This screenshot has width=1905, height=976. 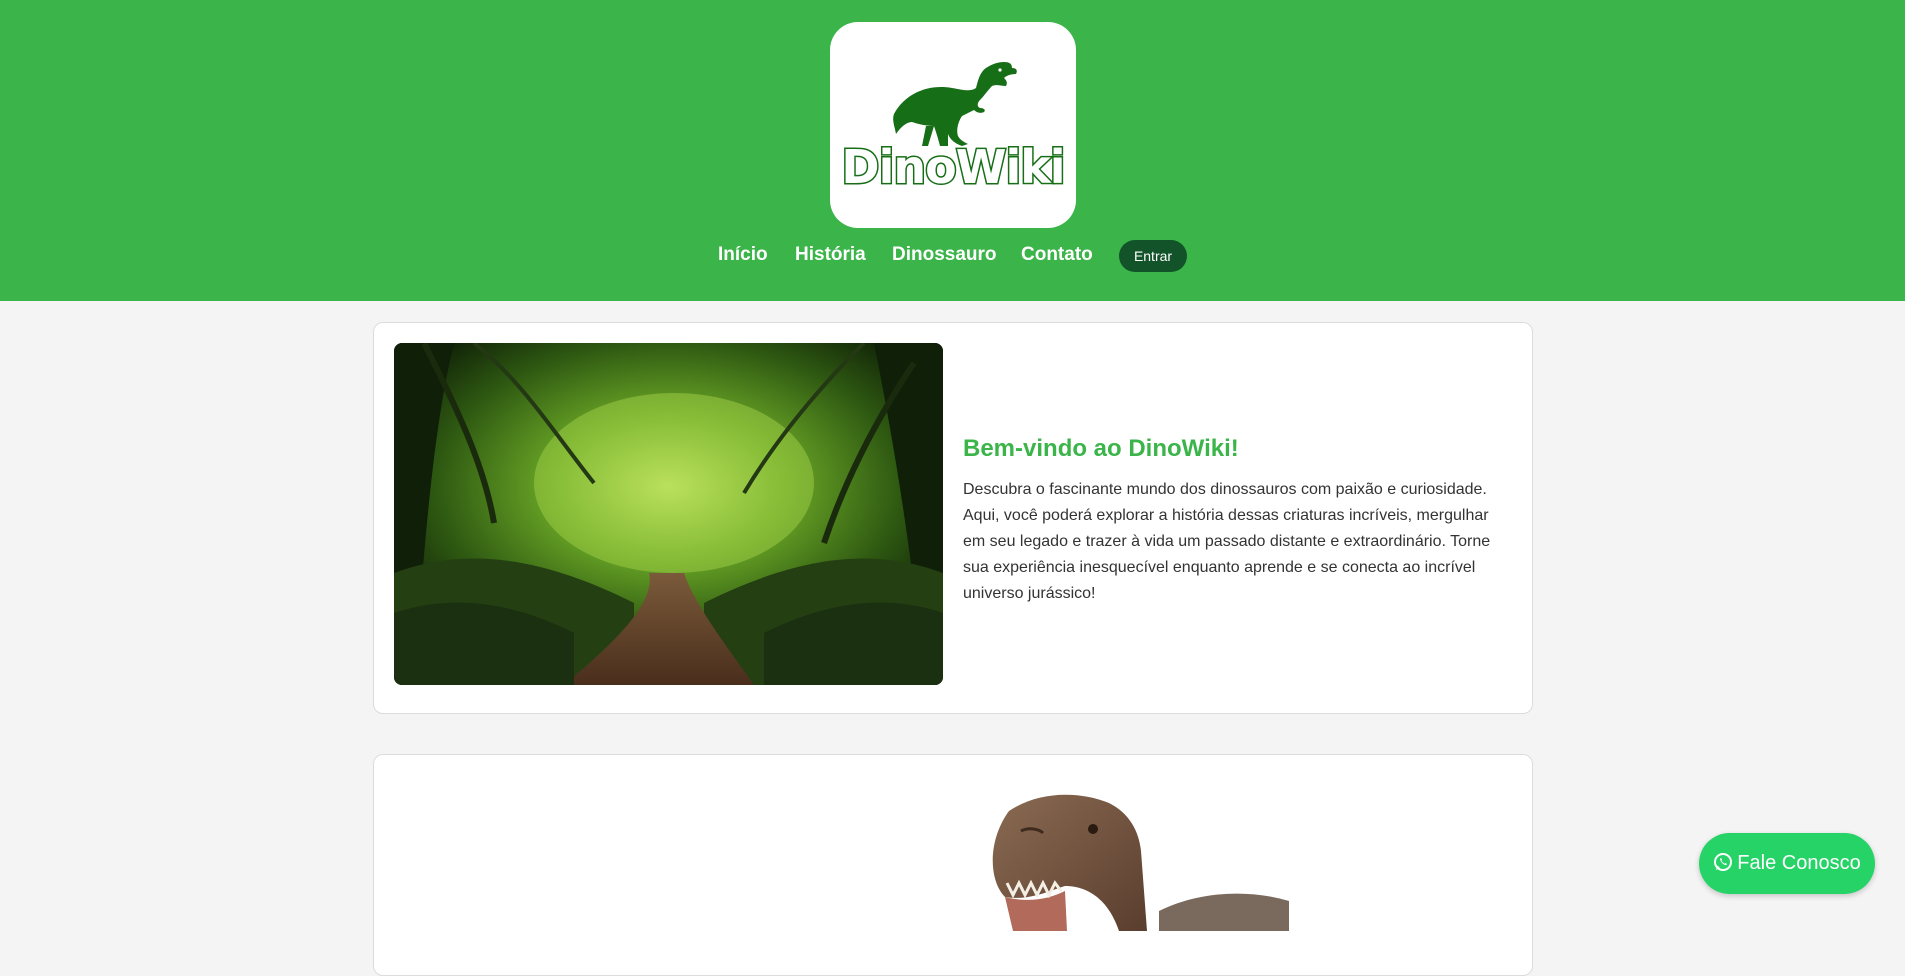 I want to click on whatsapp-icon, so click(x=1723, y=866).